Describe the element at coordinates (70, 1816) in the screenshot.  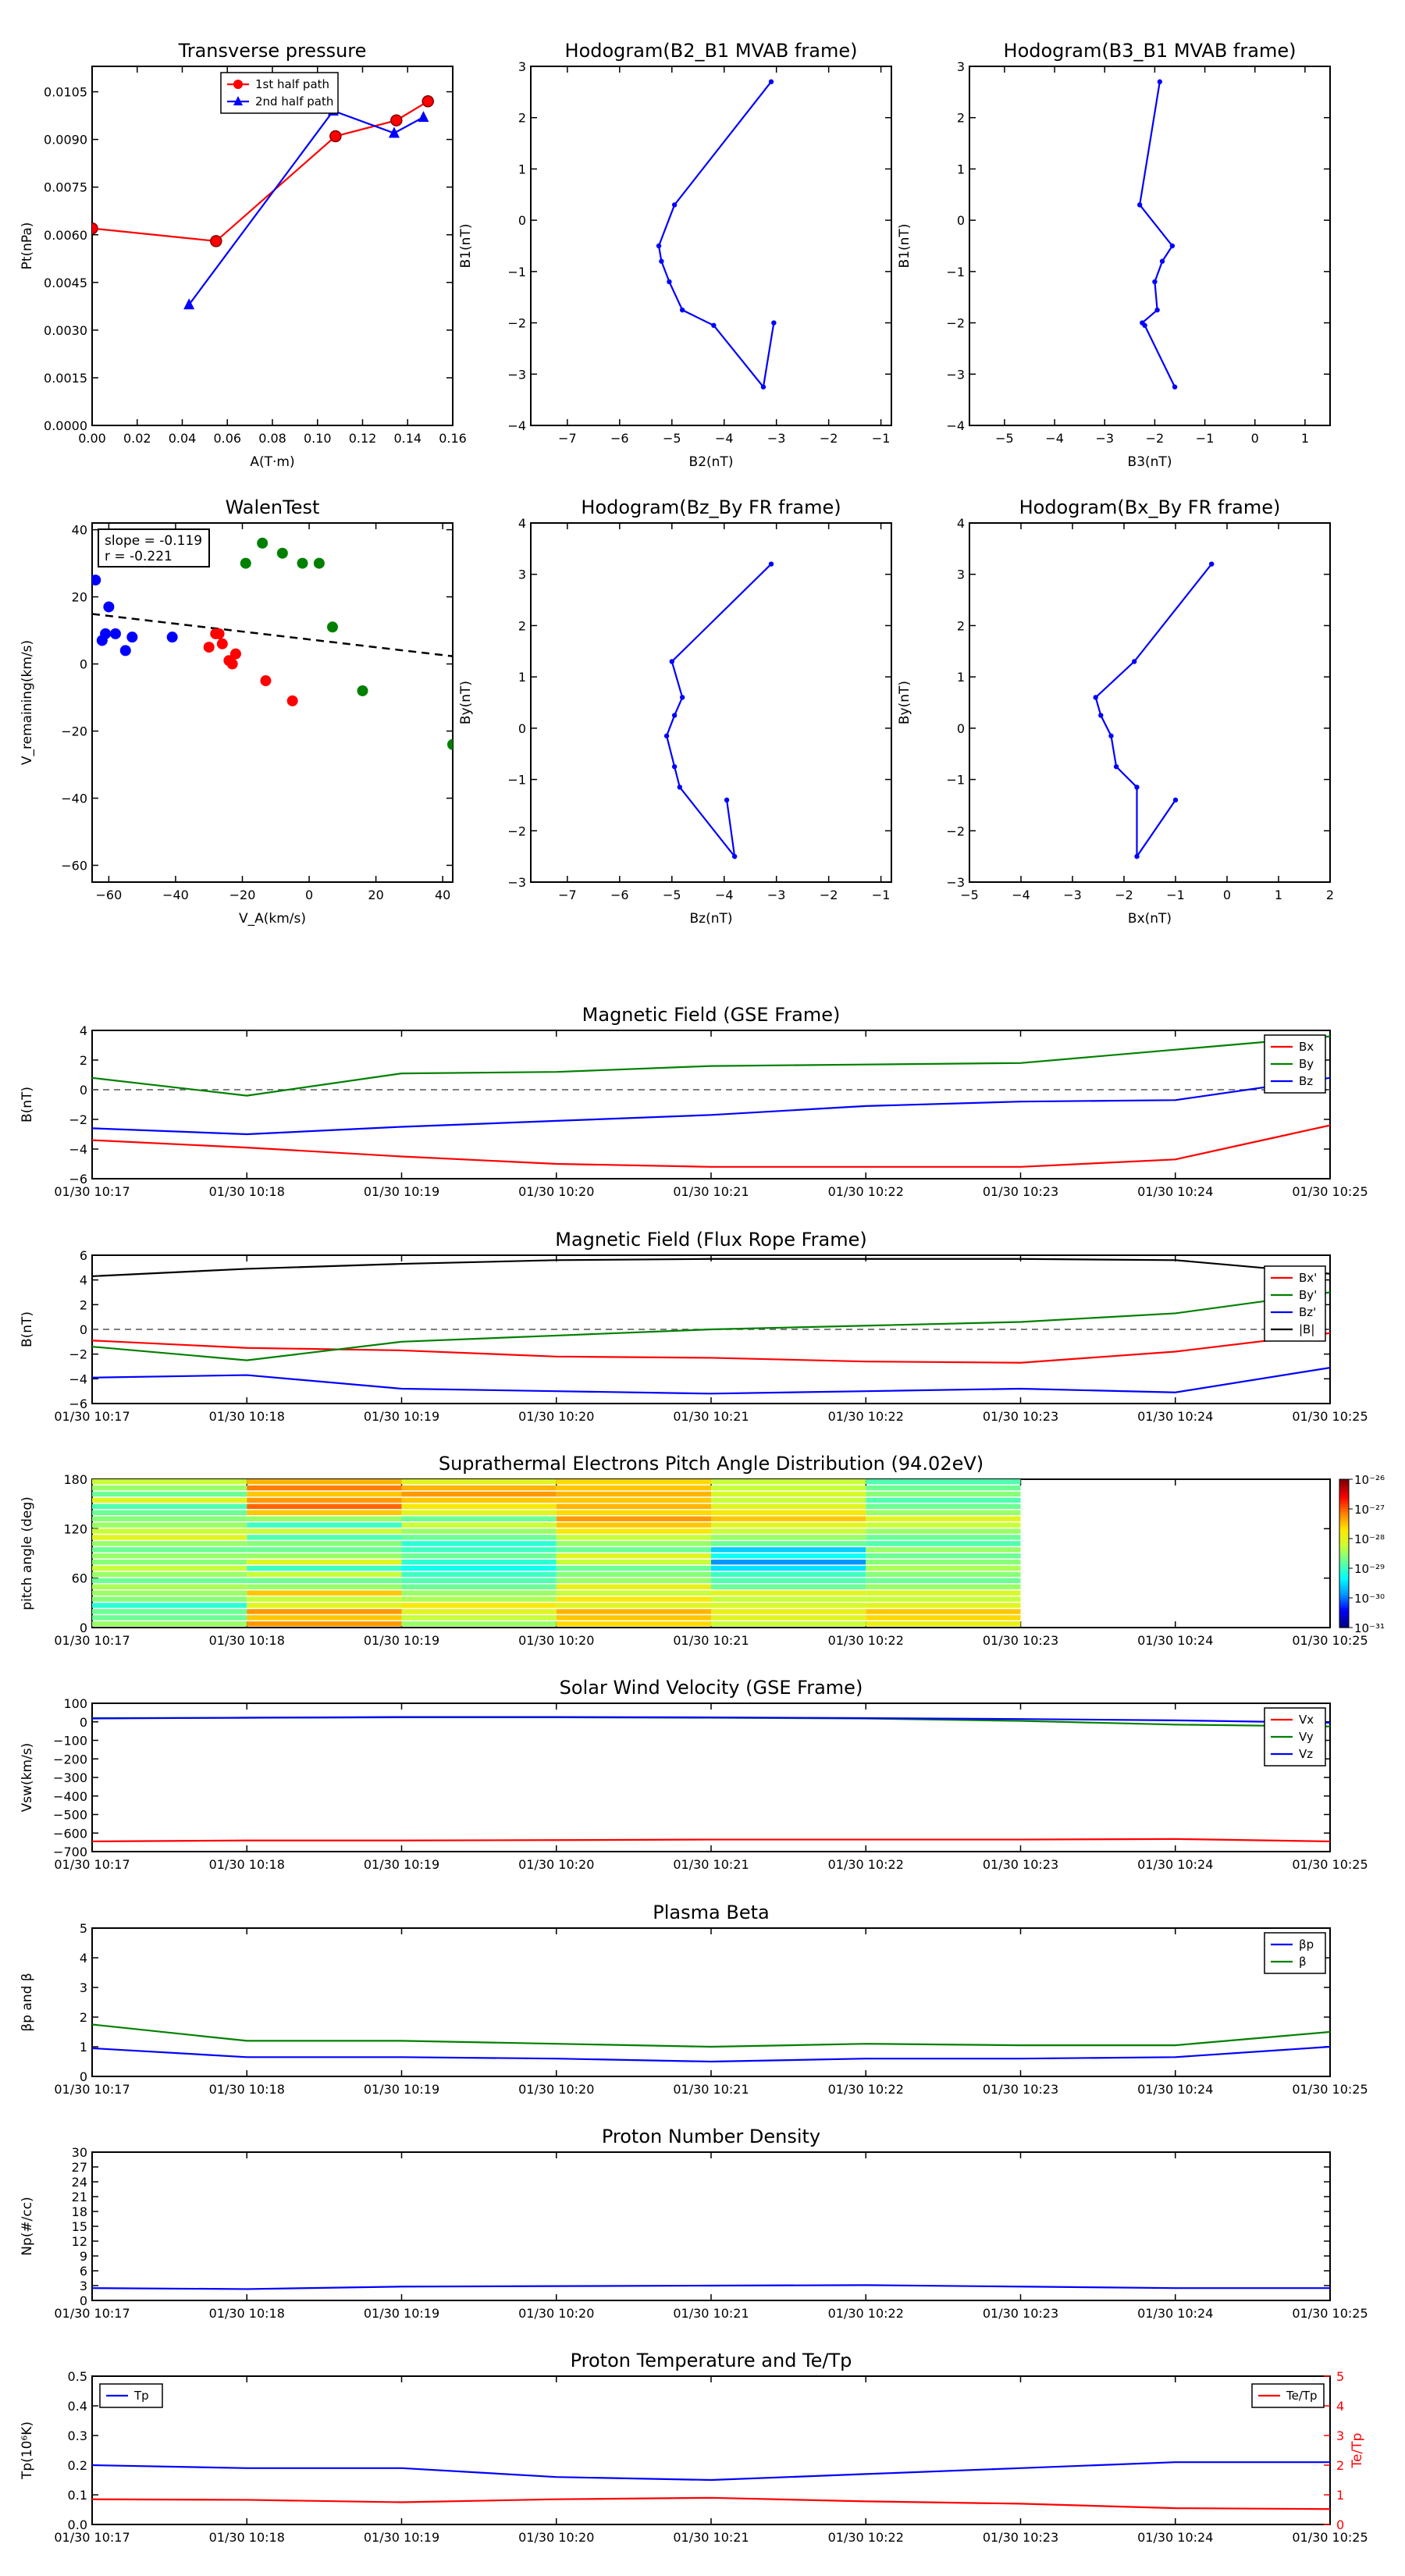
I see `y-tick-label: −500` at that location.